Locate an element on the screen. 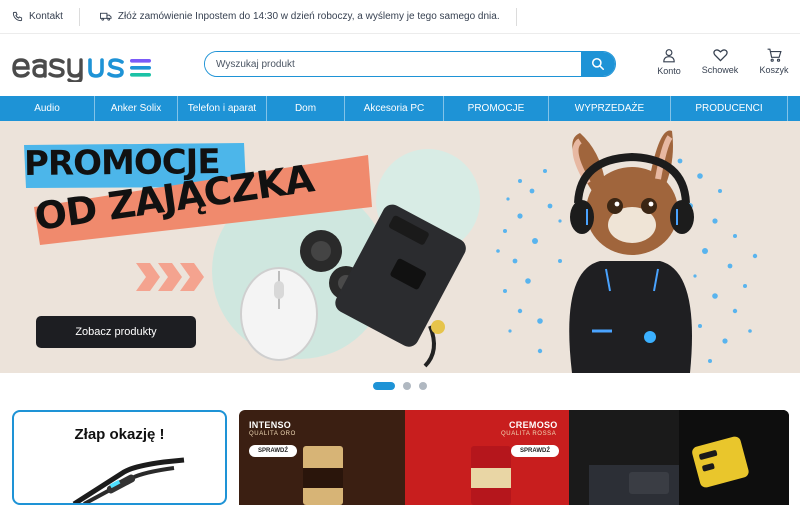 Image resolution: width=800 pixels, height=505 pixels. coffee-right-sub: QUALITA ROSSA is located at coordinates (529, 434).